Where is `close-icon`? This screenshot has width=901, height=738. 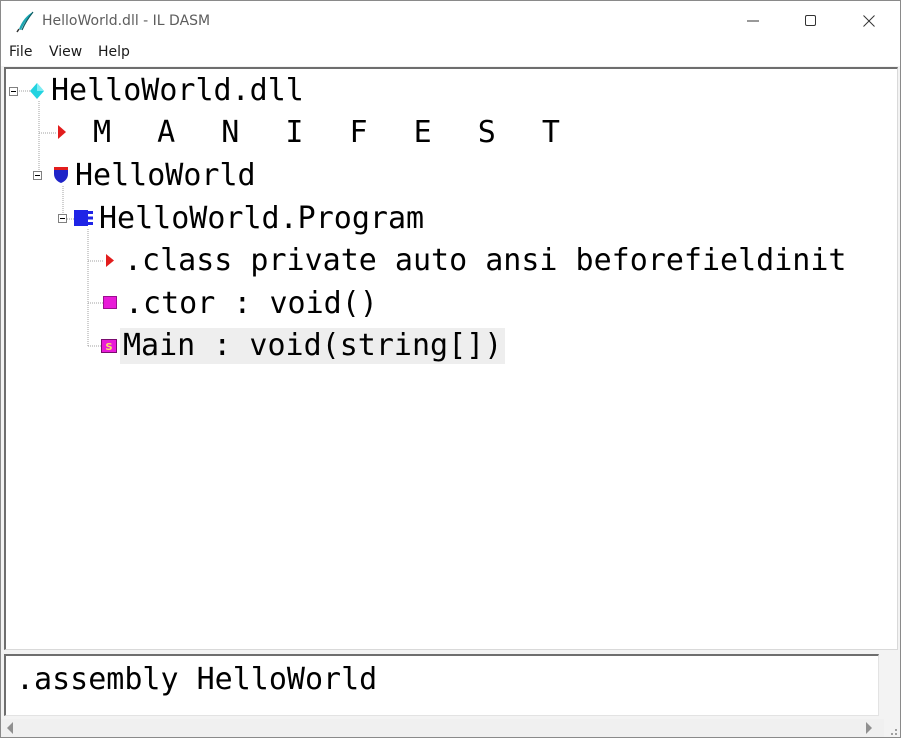 close-icon is located at coordinates (869, 21).